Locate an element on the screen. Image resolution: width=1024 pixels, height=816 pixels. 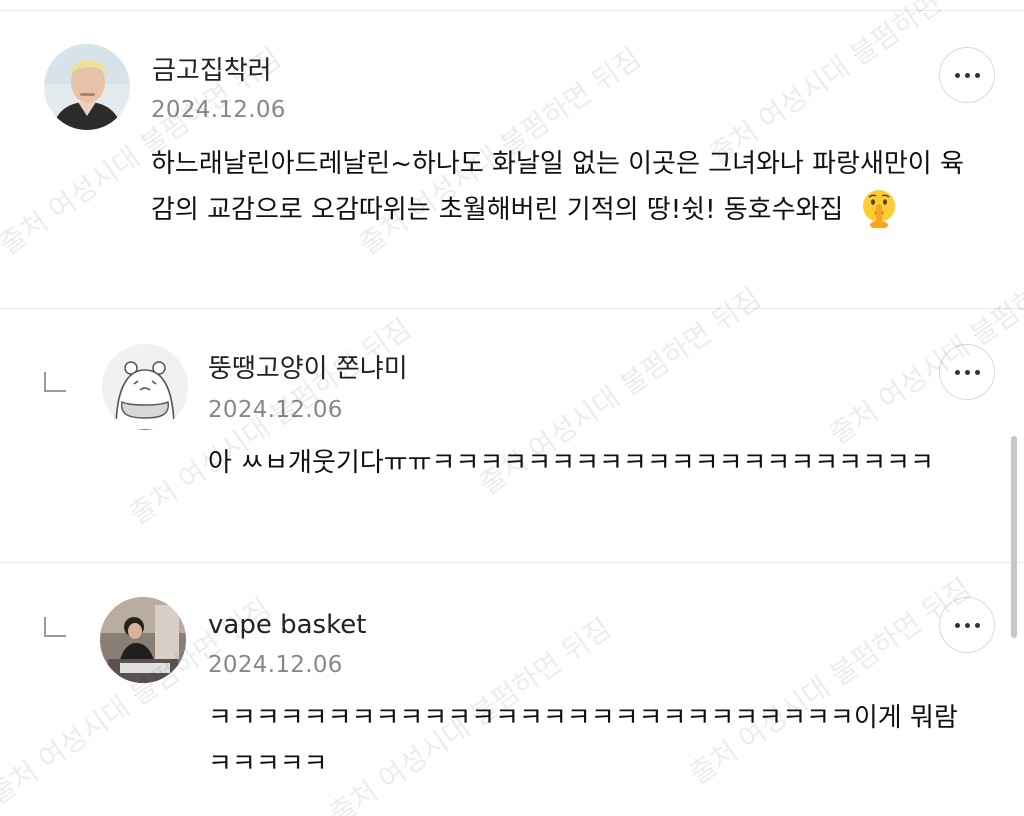
avatar-cat-illustration is located at coordinates (145, 387).